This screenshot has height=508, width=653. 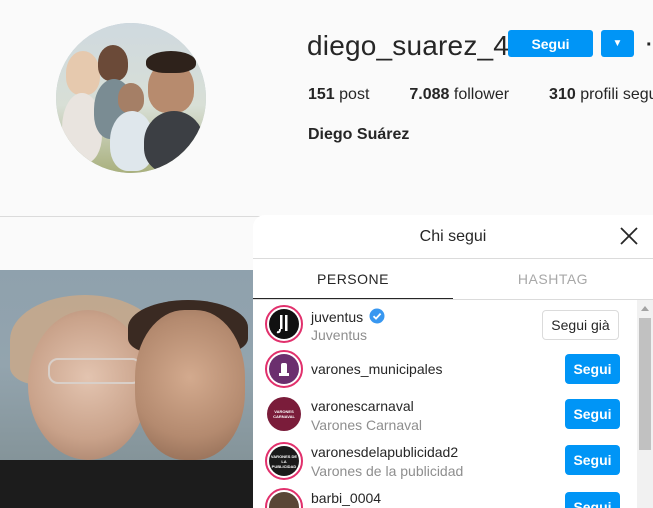 What do you see at coordinates (445, 371) in the screenshot?
I see `list-item: varones_municipales Segui` at bounding box center [445, 371].